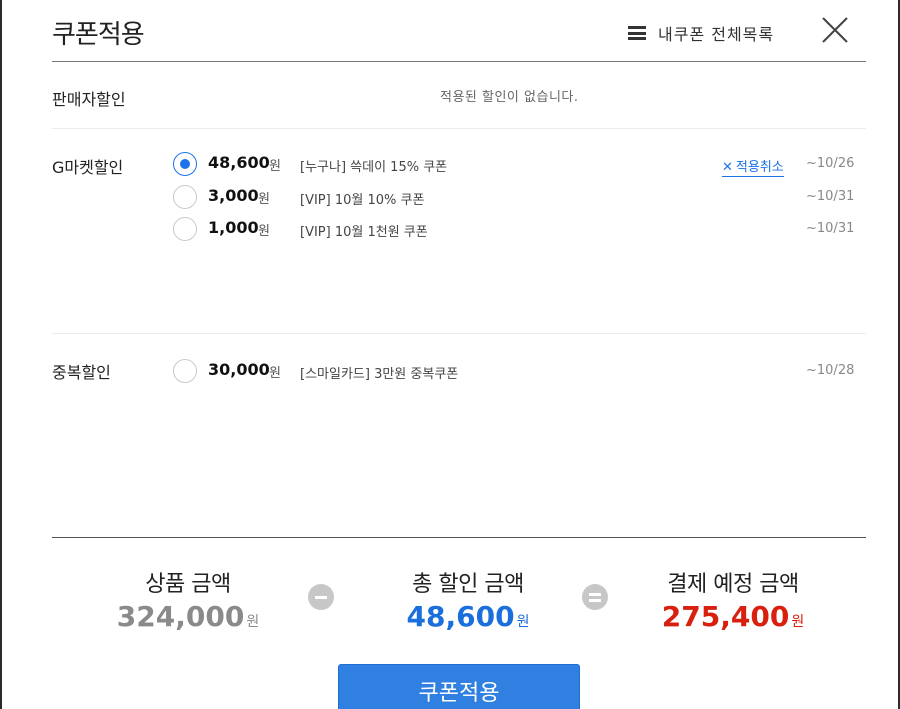 This screenshot has height=709, width=900. I want to click on coupon-amount: 30,000, so click(239, 369).